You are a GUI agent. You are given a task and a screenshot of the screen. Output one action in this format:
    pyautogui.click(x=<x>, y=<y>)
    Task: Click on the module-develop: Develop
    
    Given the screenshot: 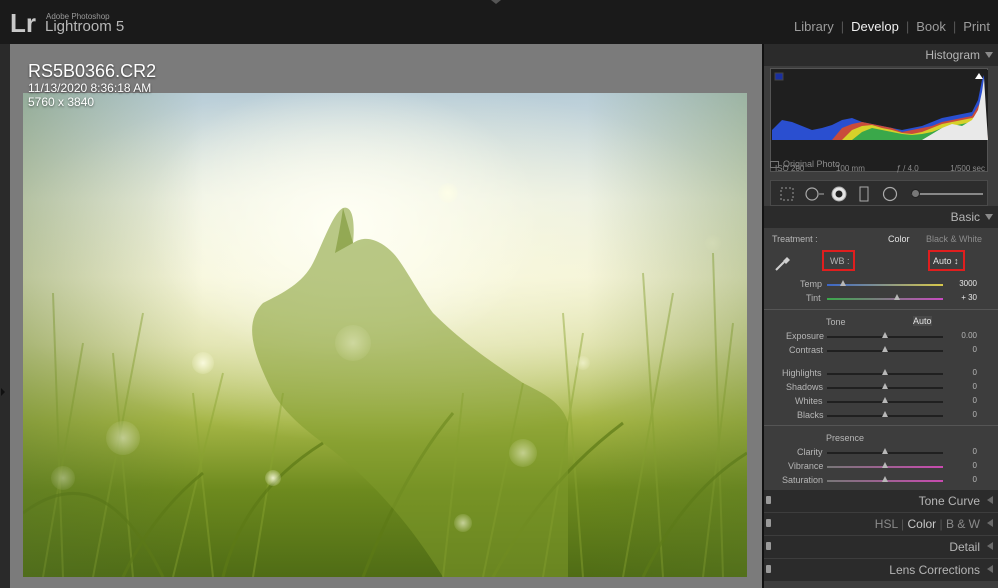 What is the action you would take?
    pyautogui.click(x=875, y=26)
    